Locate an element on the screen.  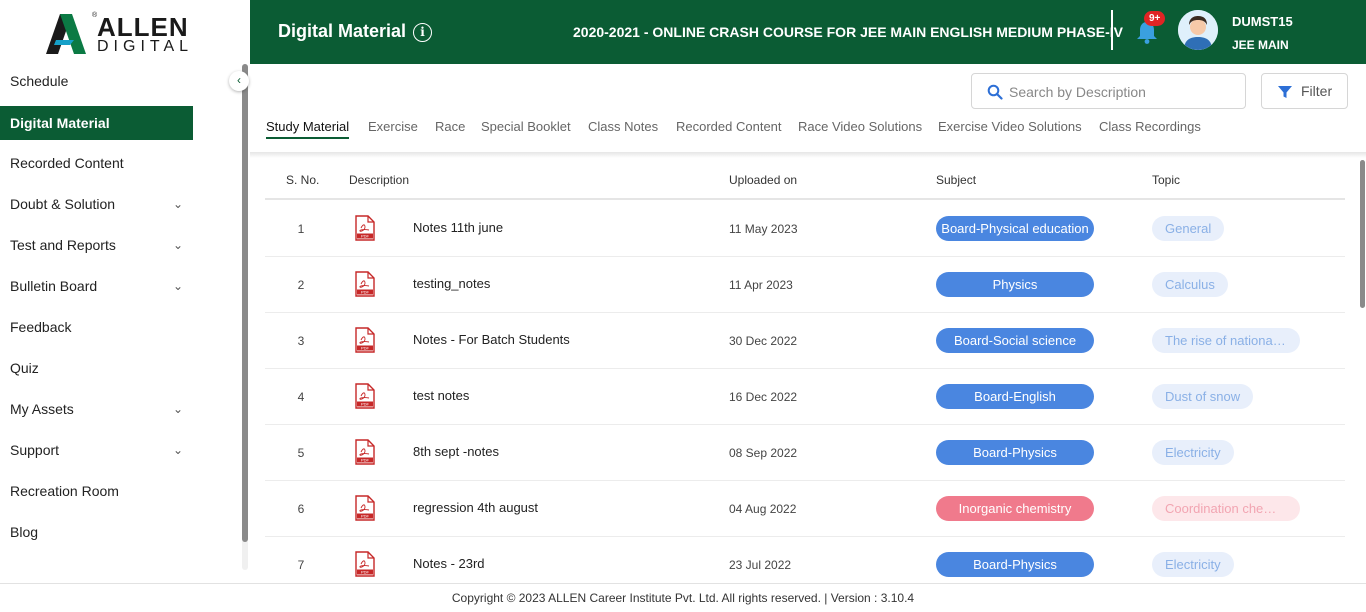
row-serial-number: 5 is located at coordinates (301, 453).